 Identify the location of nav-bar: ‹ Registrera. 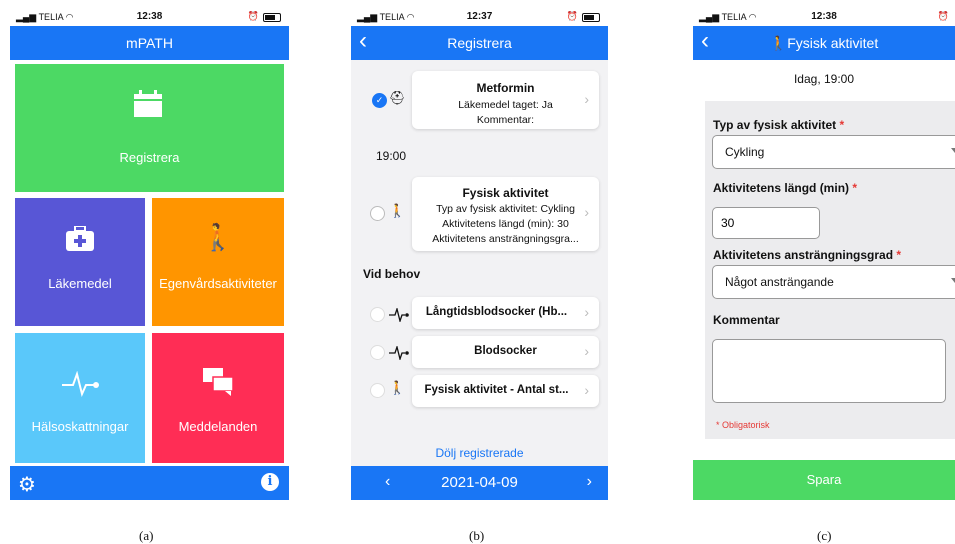
(479, 43).